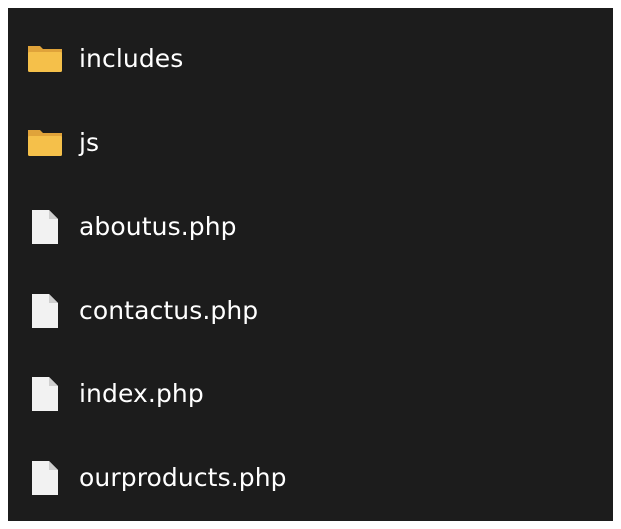 Image resolution: width=621 pixels, height=529 pixels. What do you see at coordinates (310, 227) in the screenshot?
I see `list-item-aboutus-php: aboutus.php` at bounding box center [310, 227].